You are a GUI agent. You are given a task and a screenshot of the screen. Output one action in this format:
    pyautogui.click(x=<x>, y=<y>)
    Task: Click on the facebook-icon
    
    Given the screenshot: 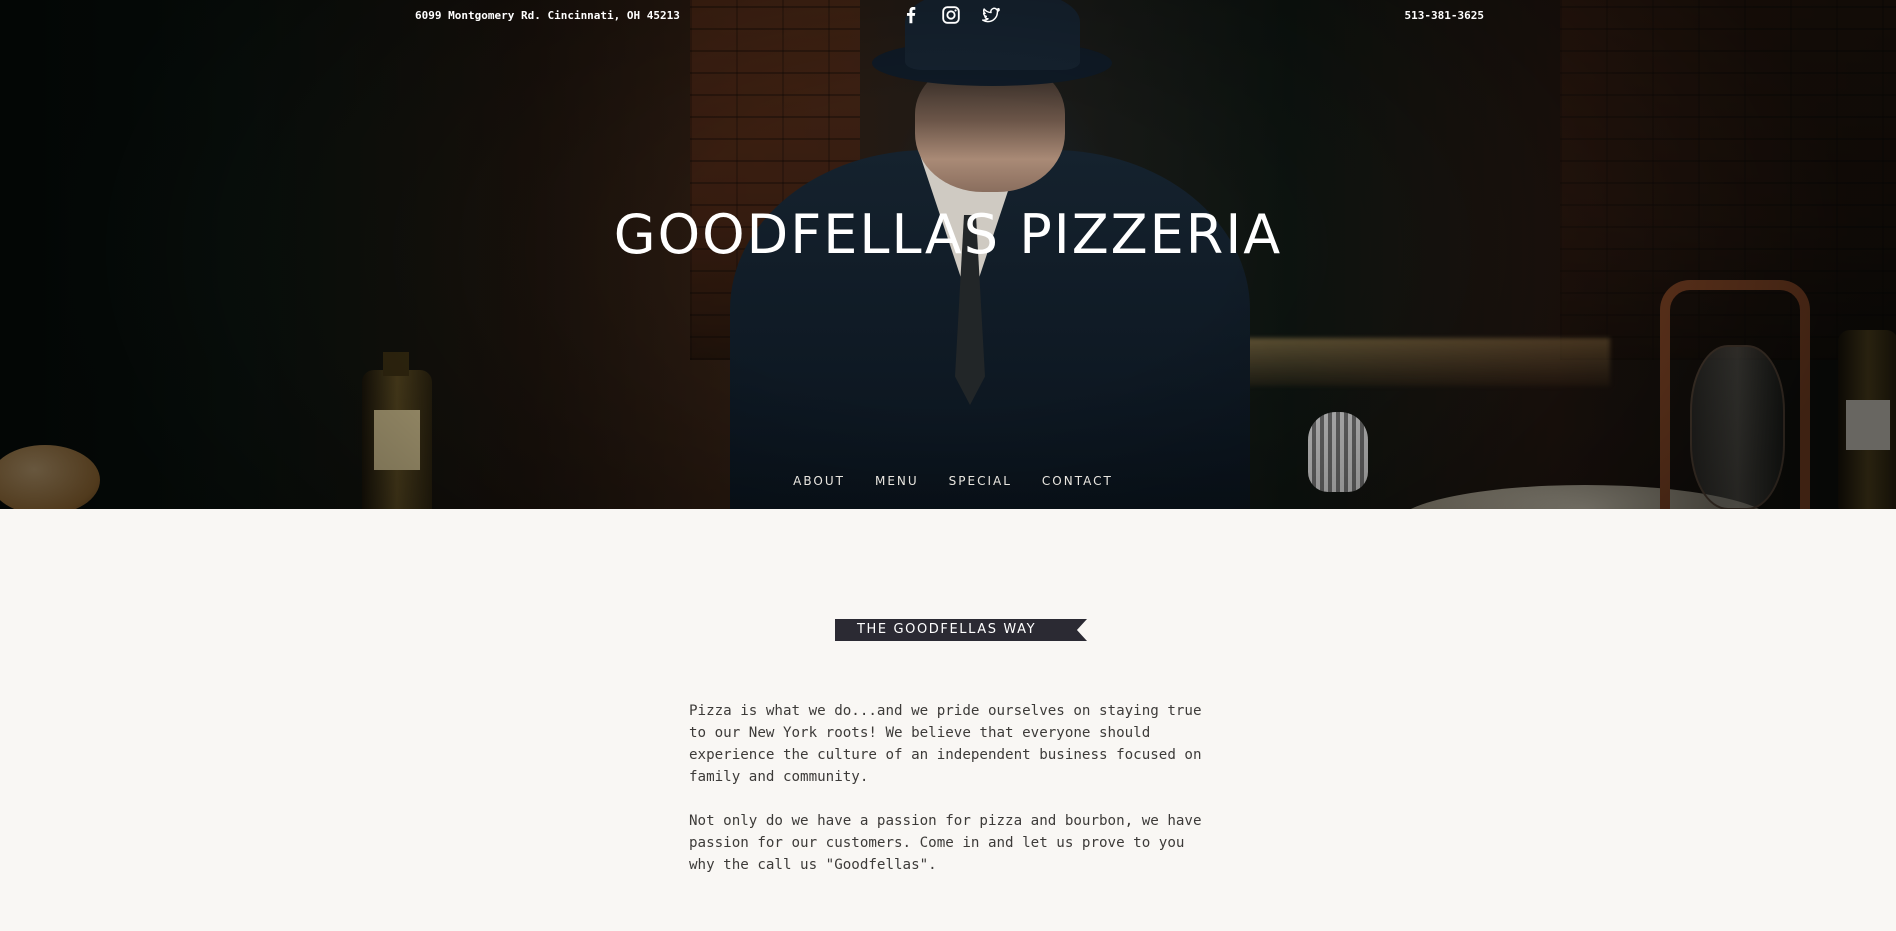 What is the action you would take?
    pyautogui.click(x=911, y=15)
    